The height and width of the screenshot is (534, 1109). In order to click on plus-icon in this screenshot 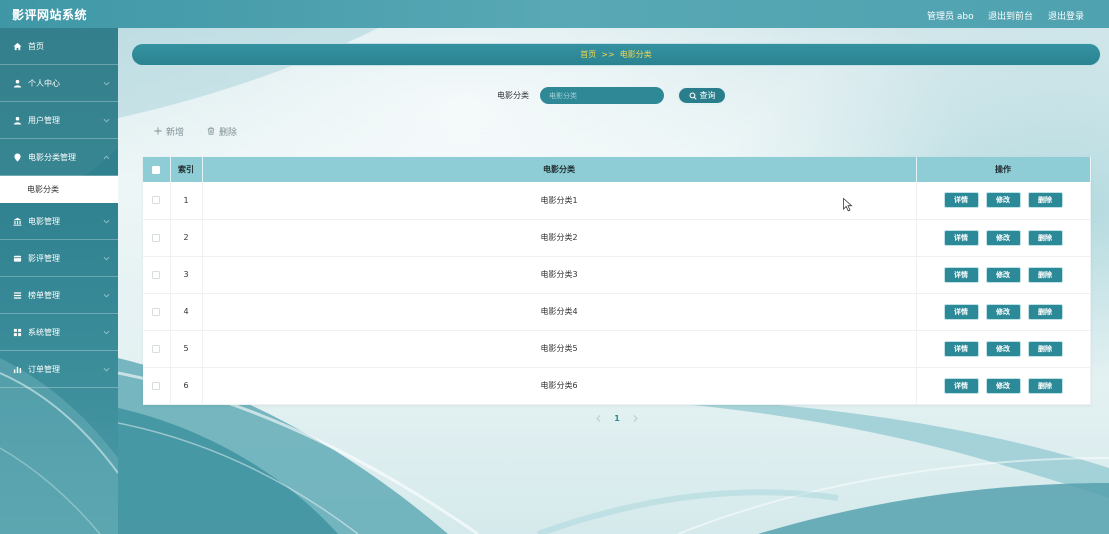, I will do `click(158, 131)`.